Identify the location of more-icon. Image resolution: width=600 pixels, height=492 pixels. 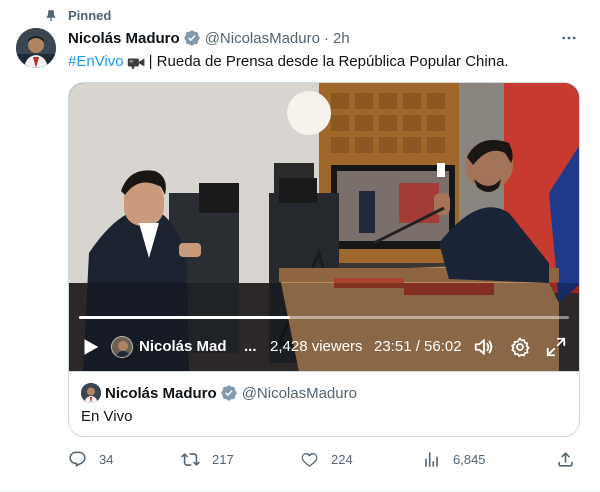
(569, 38).